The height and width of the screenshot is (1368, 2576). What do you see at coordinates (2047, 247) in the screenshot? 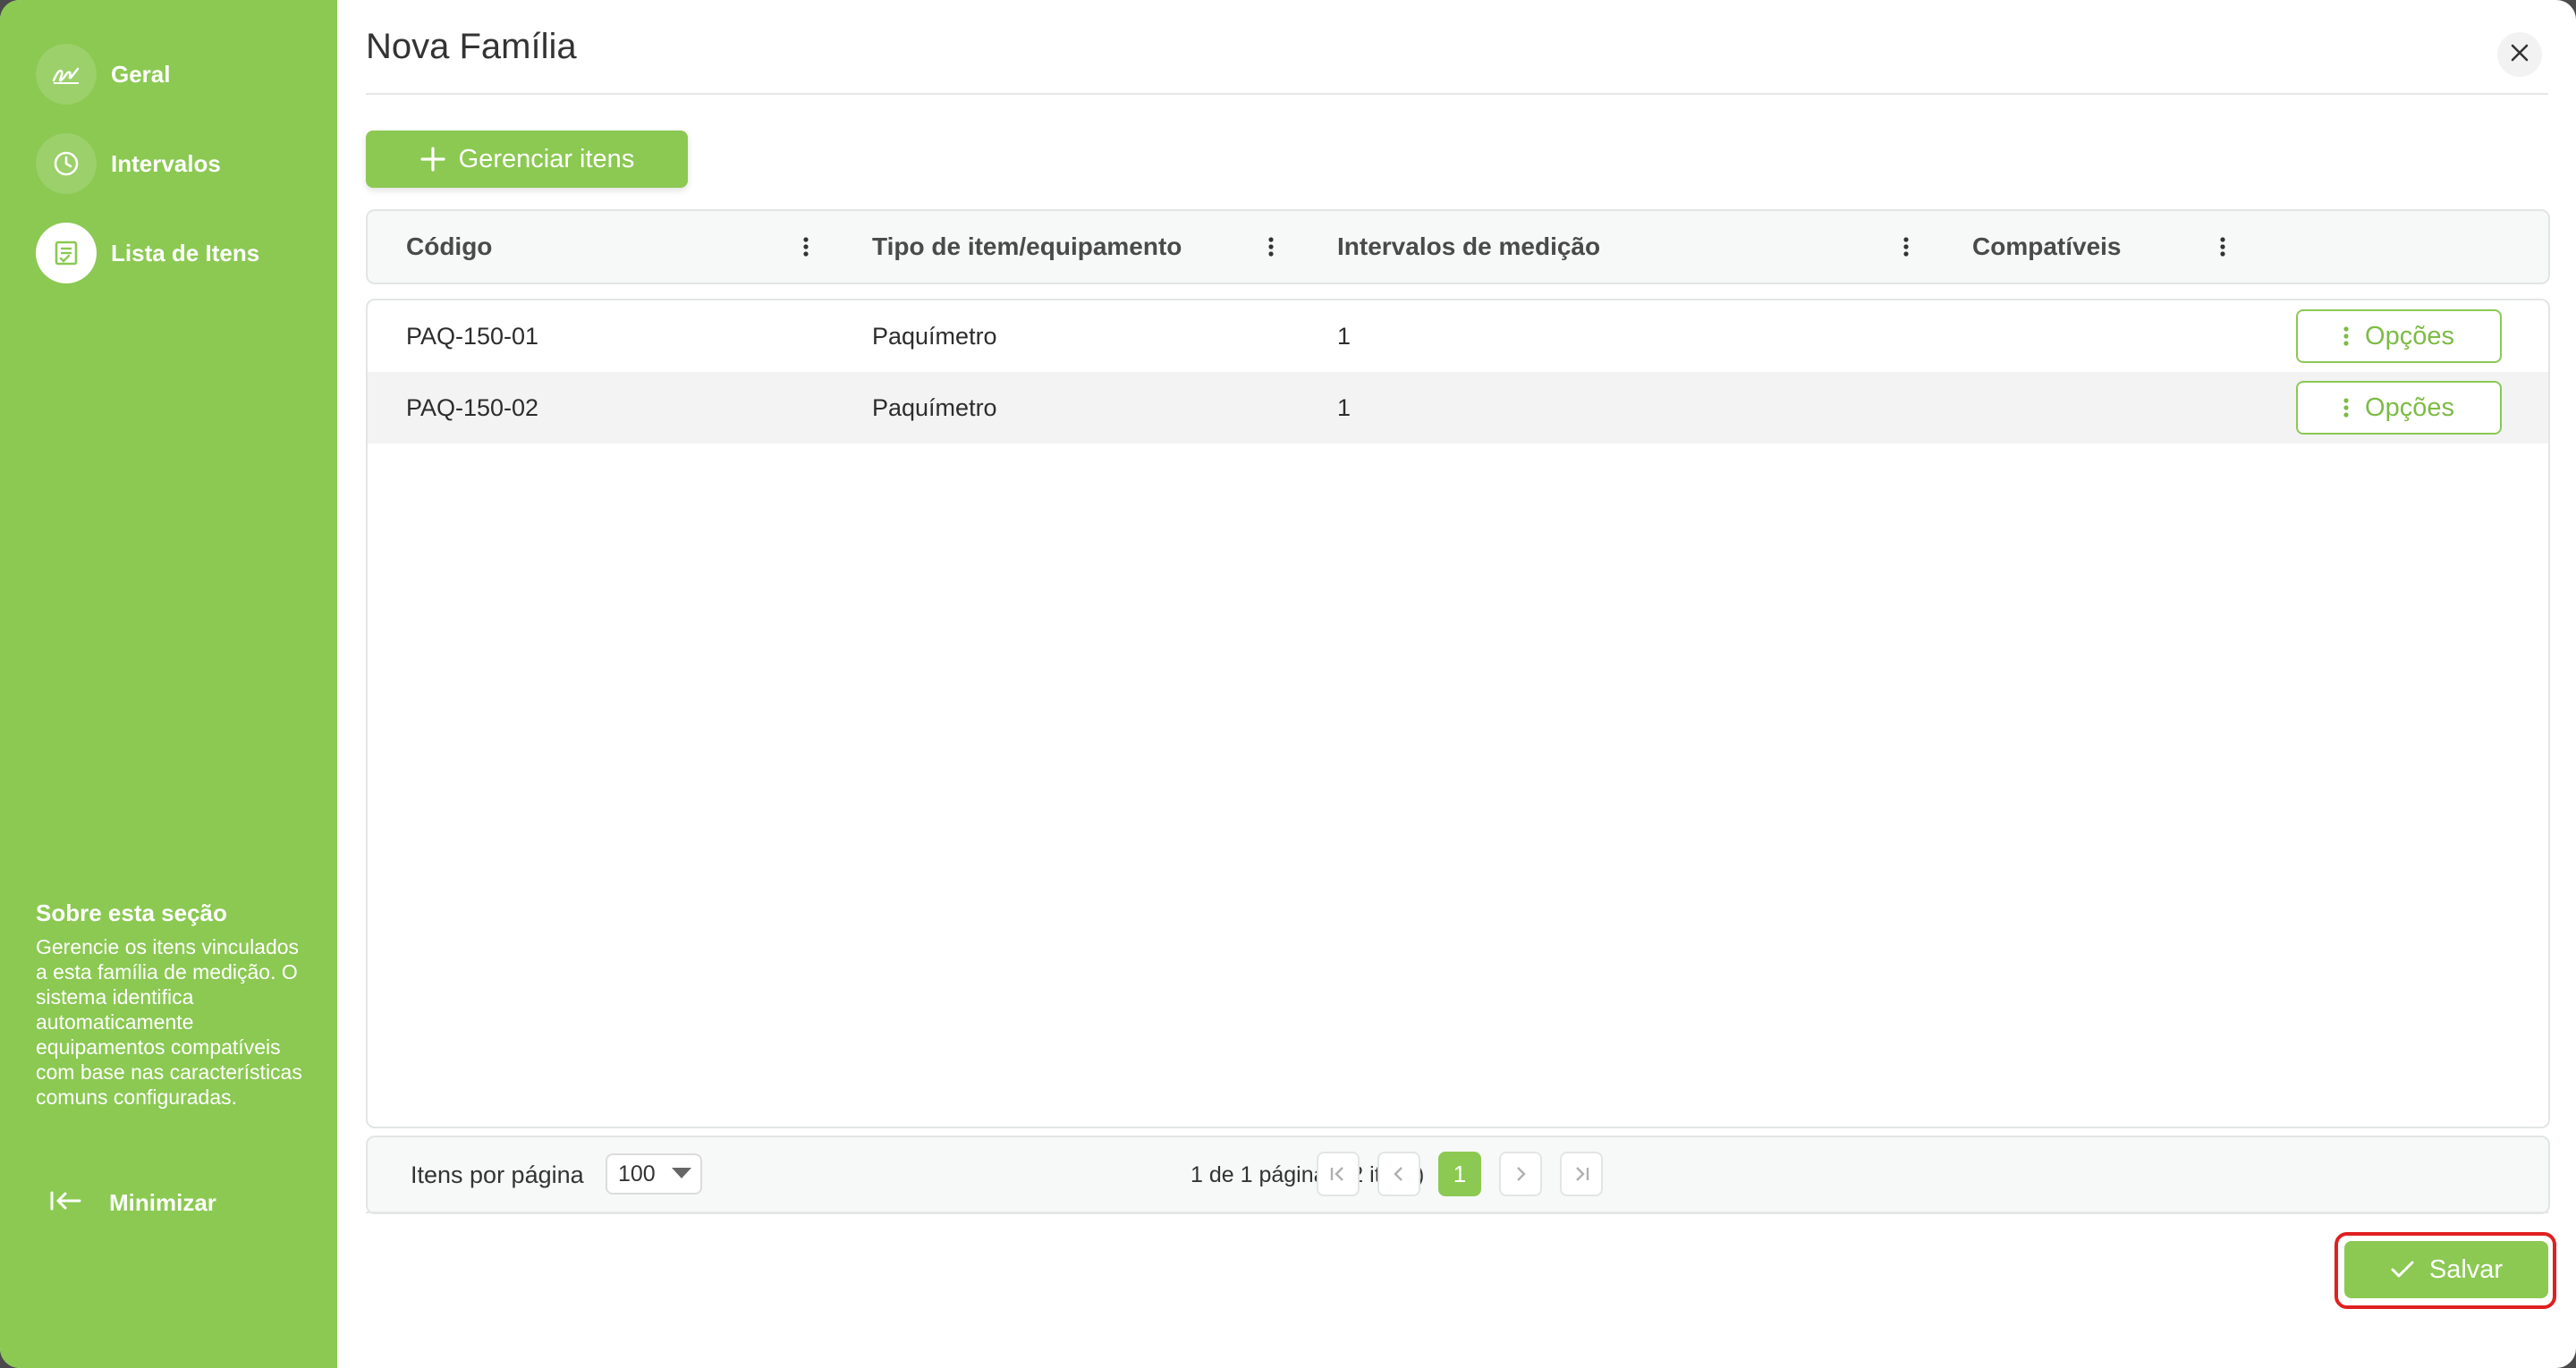
I see `column-header-compativeis: Compatíveis` at bounding box center [2047, 247].